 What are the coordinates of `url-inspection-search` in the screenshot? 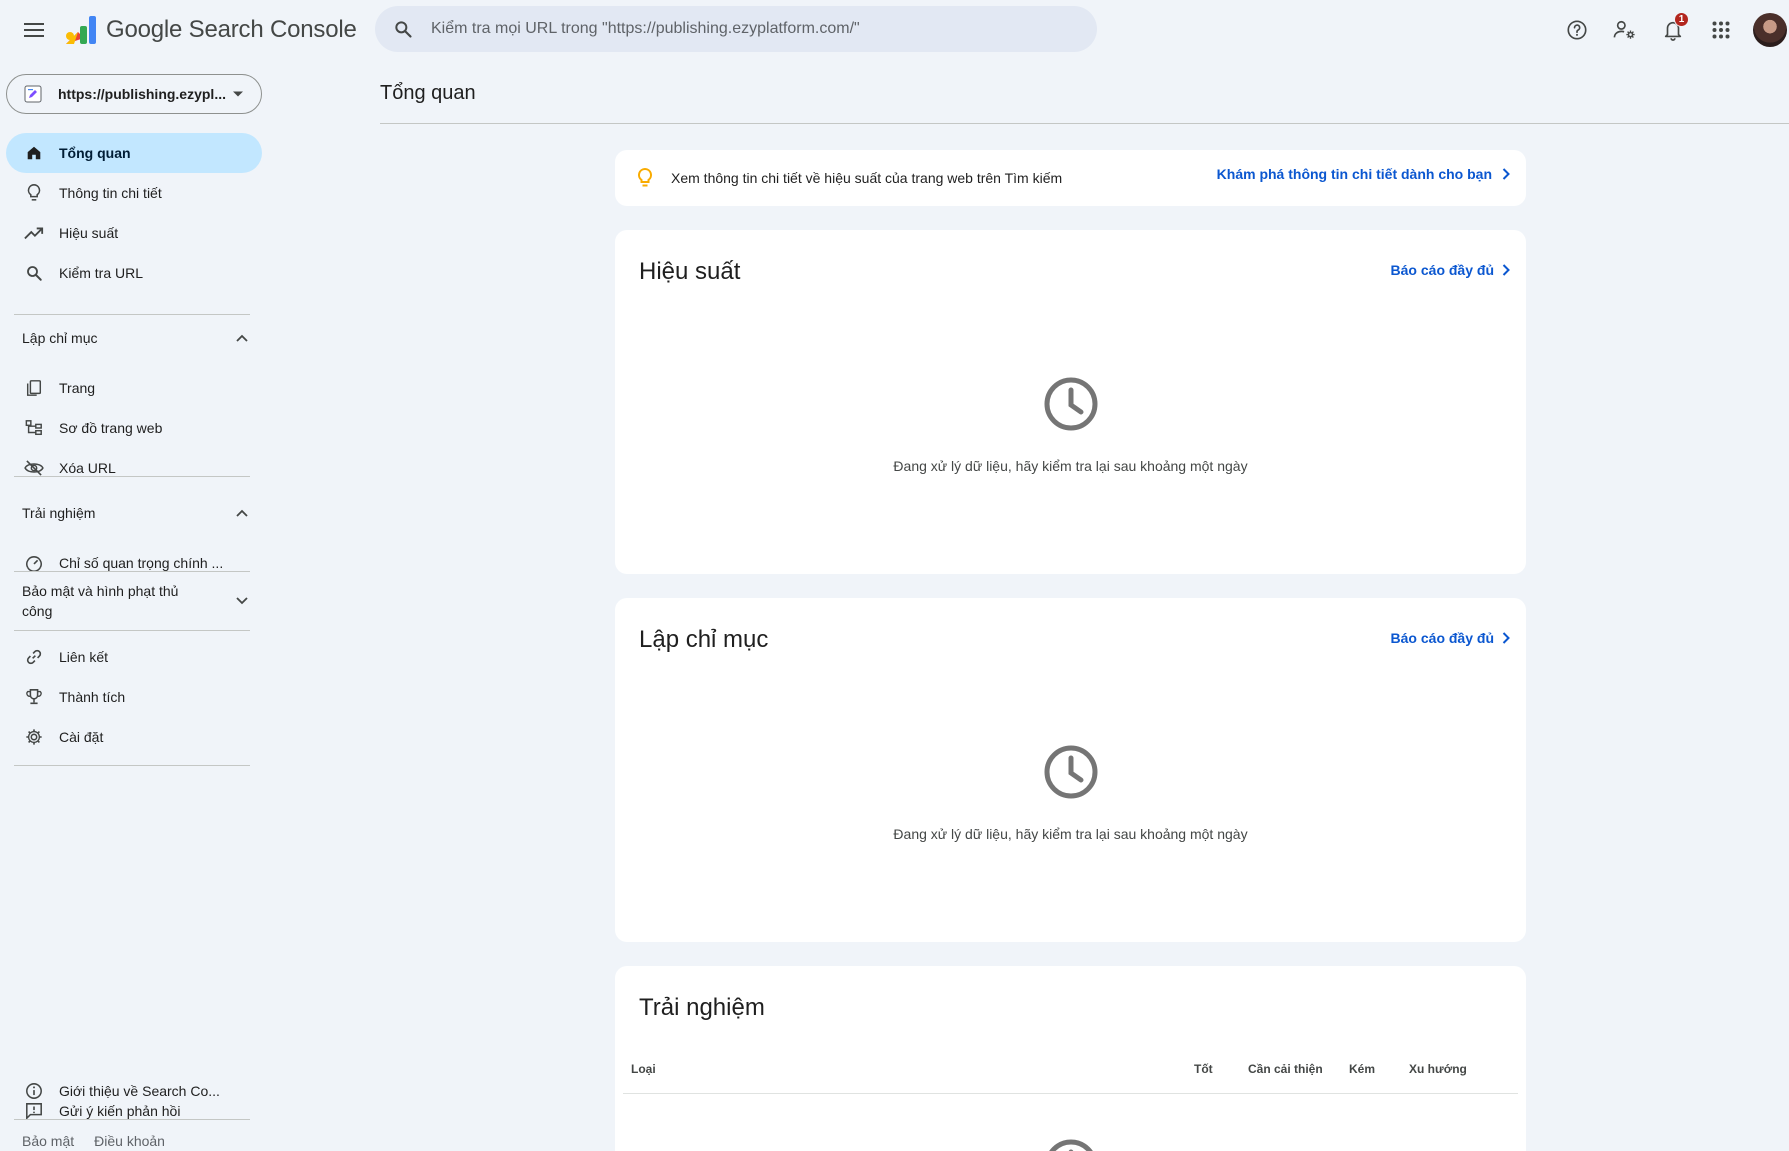 It's located at (736, 29).